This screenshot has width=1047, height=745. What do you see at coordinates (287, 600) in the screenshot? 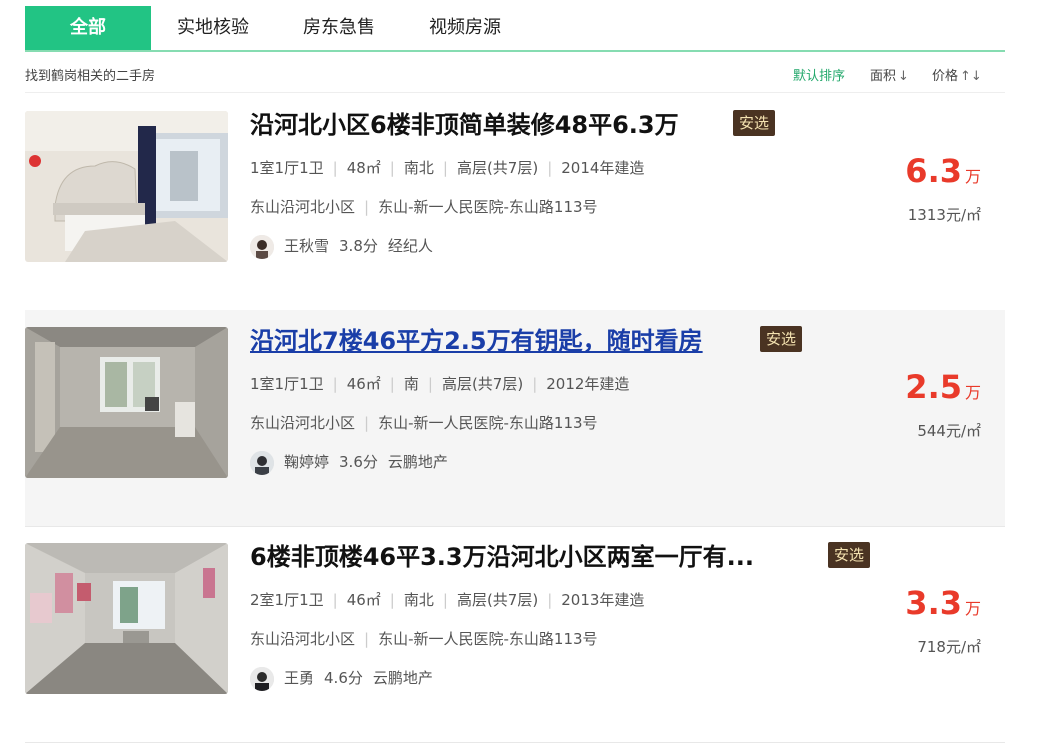
I see `room-layout: 2室1厅1卫` at bounding box center [287, 600].